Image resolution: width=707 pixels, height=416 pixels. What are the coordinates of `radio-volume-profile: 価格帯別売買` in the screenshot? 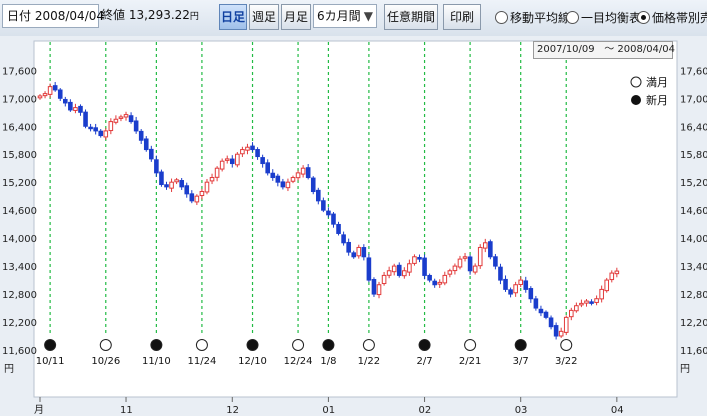 It's located at (672, 18).